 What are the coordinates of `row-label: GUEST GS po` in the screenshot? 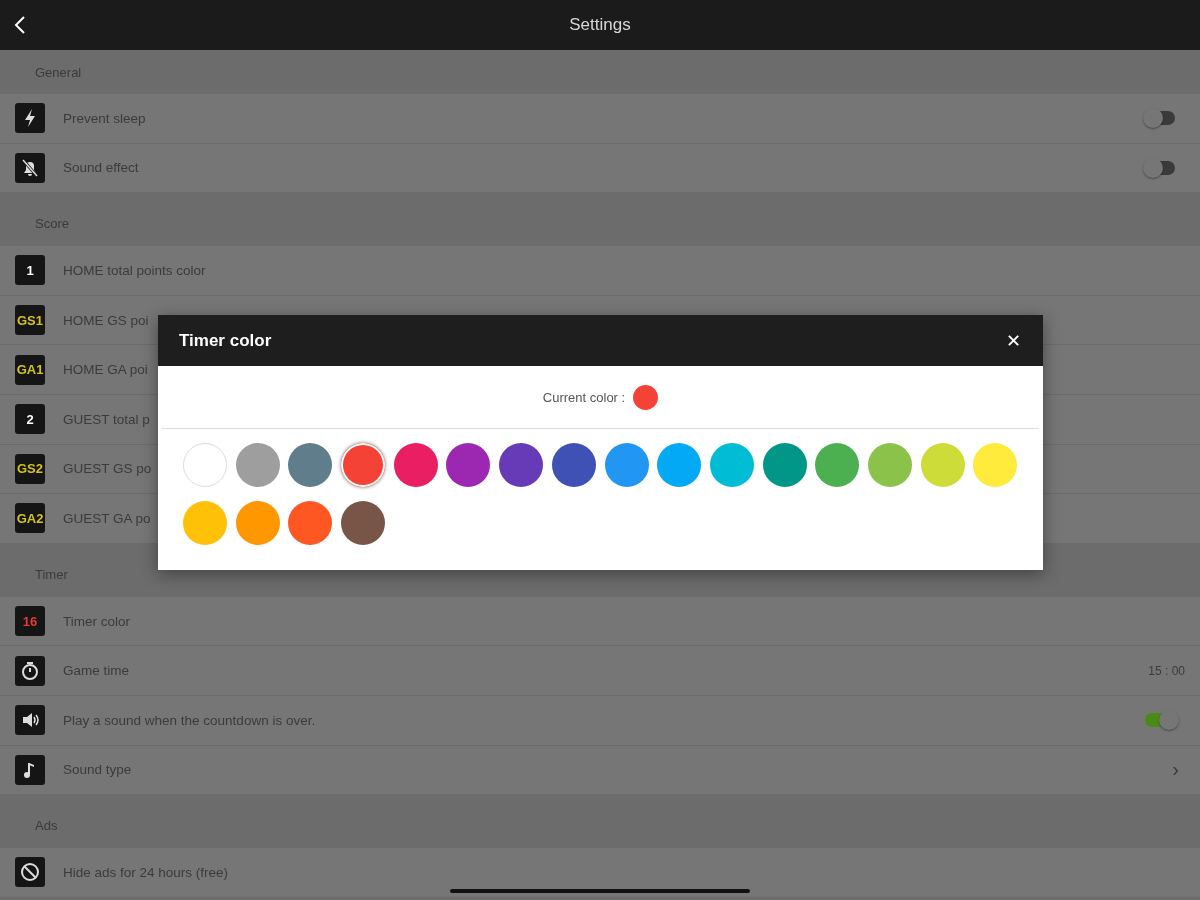 It's located at (107, 469).